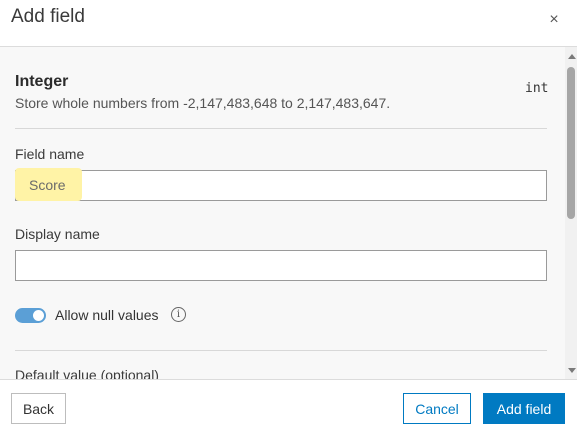  I want to click on display-name-input, so click(281, 265).